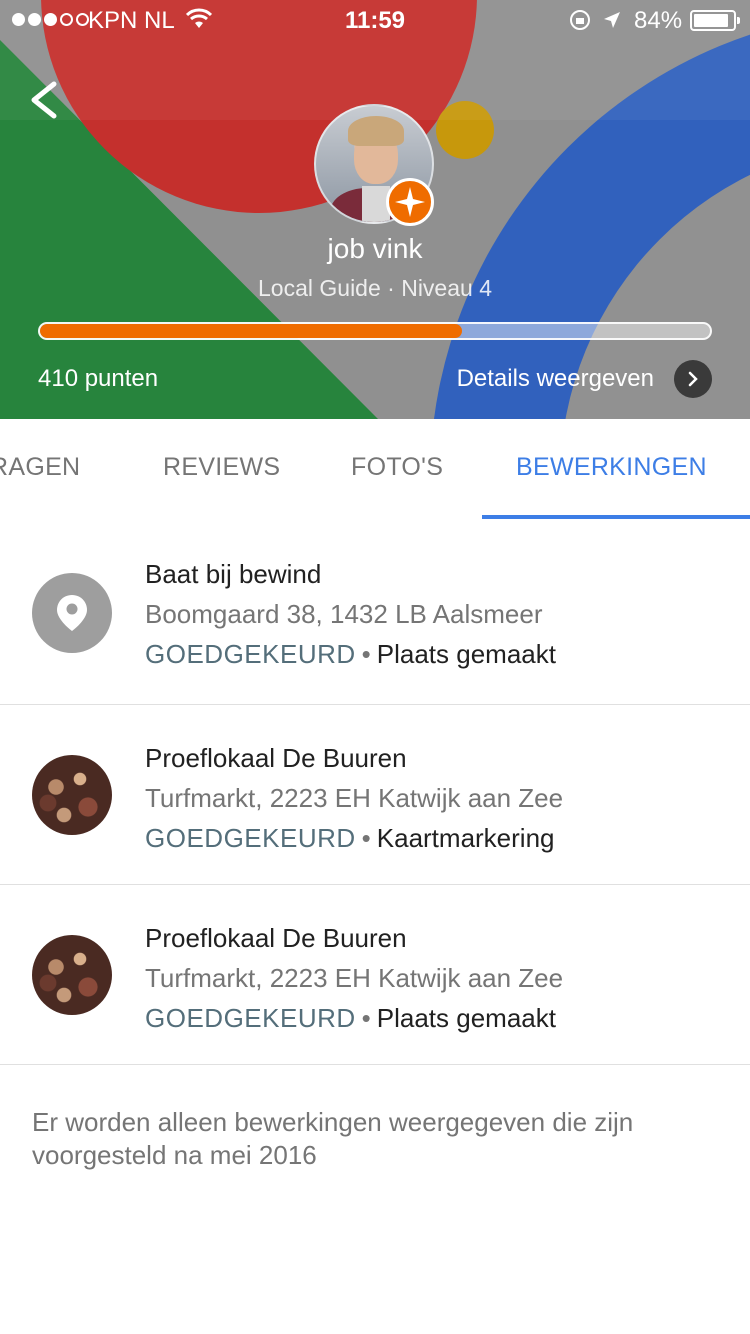 The height and width of the screenshot is (1334, 750). Describe the element at coordinates (40, 467) in the screenshot. I see `tab-vragen: RAGEN` at that location.